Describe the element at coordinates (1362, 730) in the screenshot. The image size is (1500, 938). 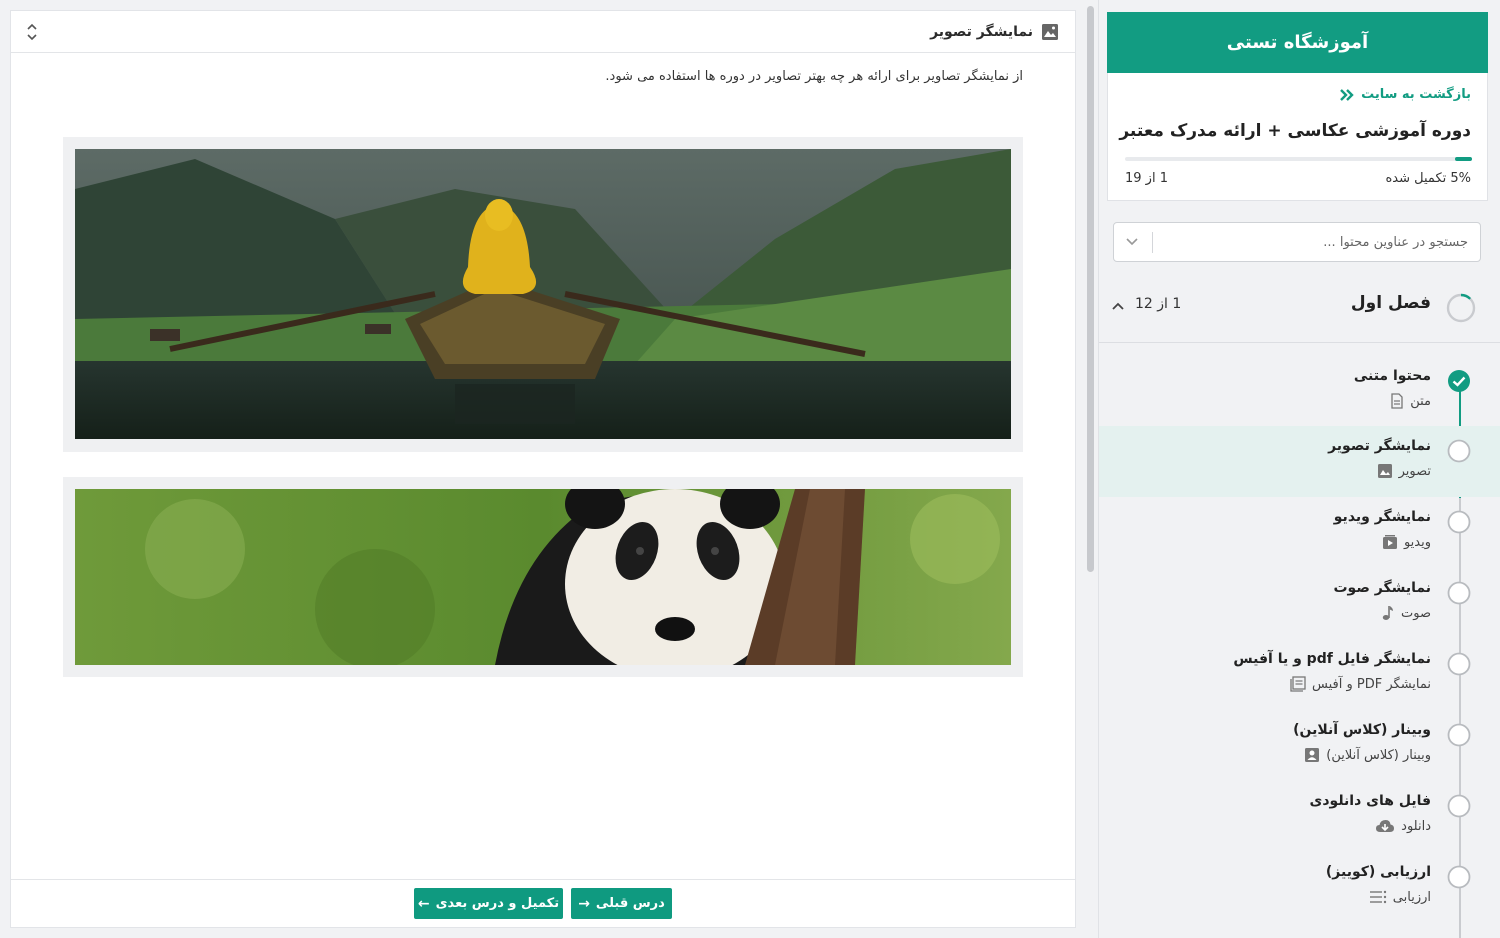
I see `lesson-title: وبینار (کلاس آنلاین)` at that location.